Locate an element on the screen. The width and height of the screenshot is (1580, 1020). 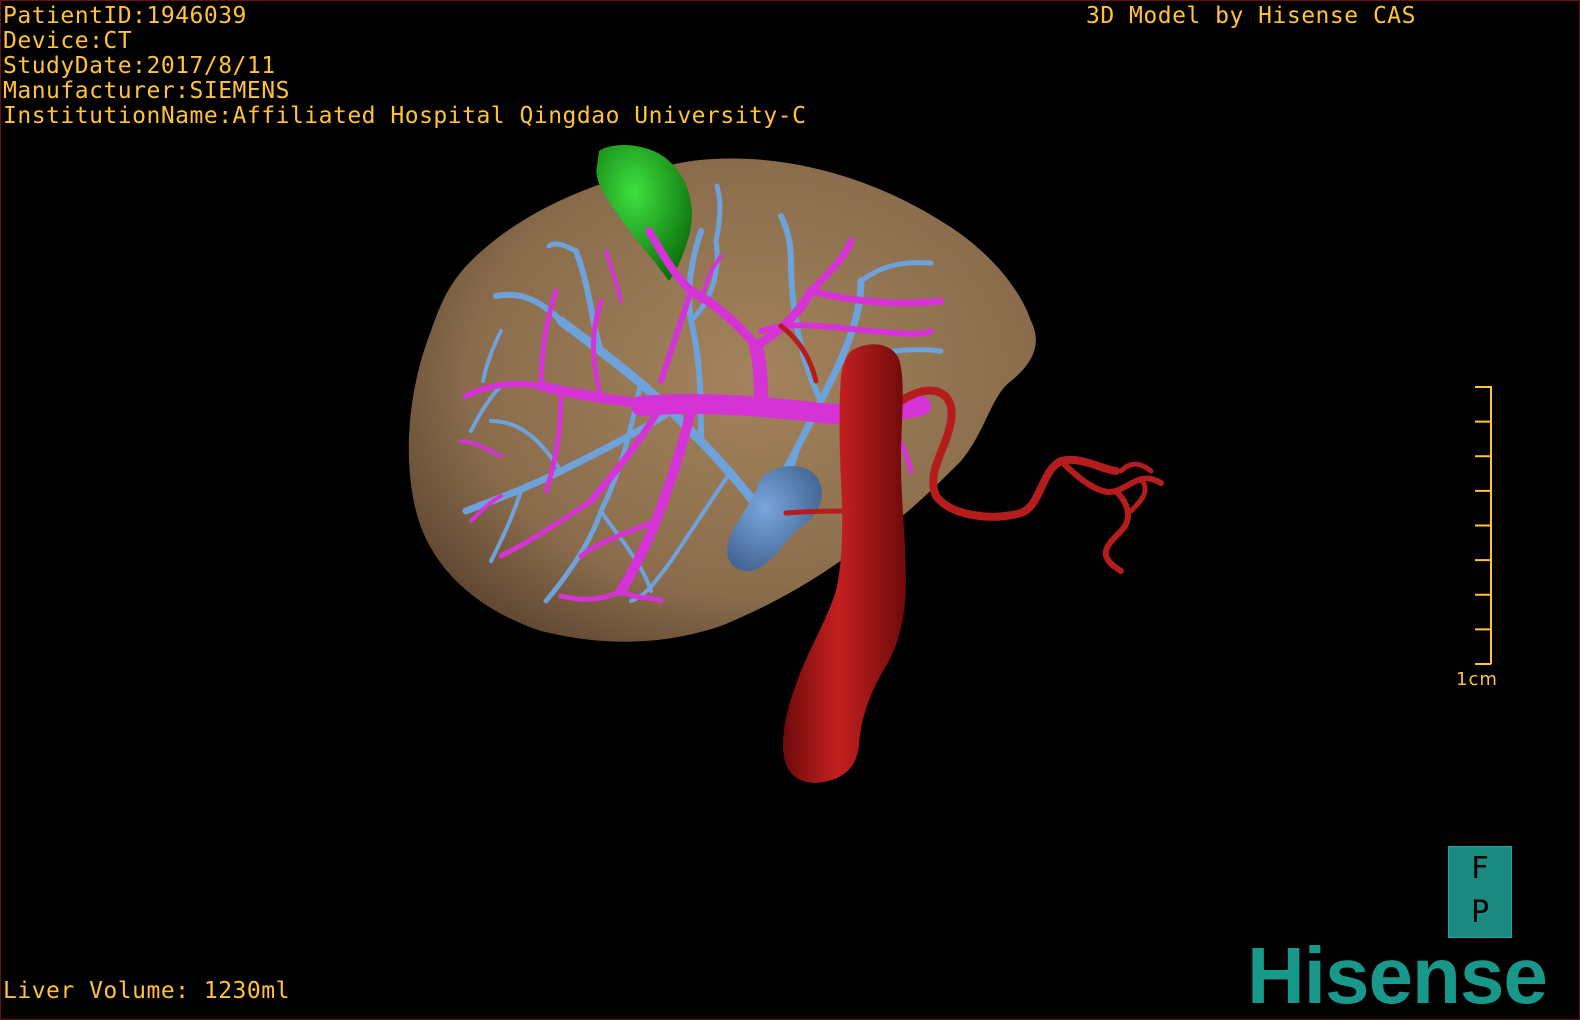
device-text: Device:CT is located at coordinates (68, 41).